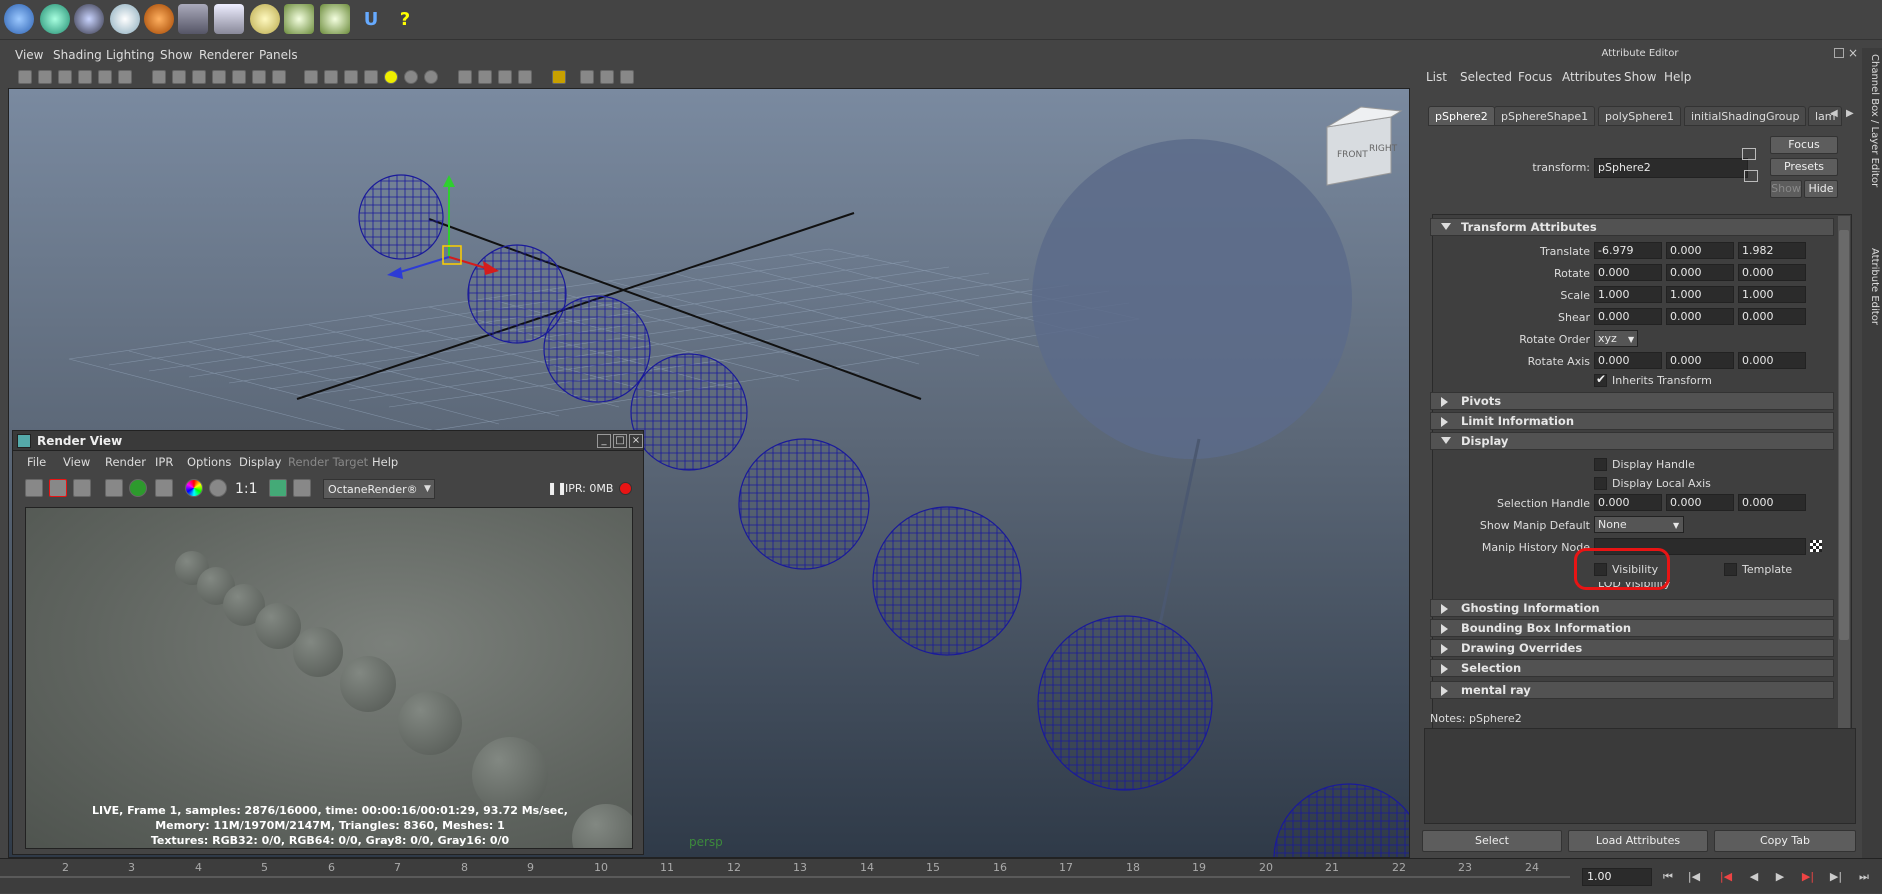 The width and height of the screenshot is (1882, 894). I want to click on presets-button: Presets, so click(1804, 167).